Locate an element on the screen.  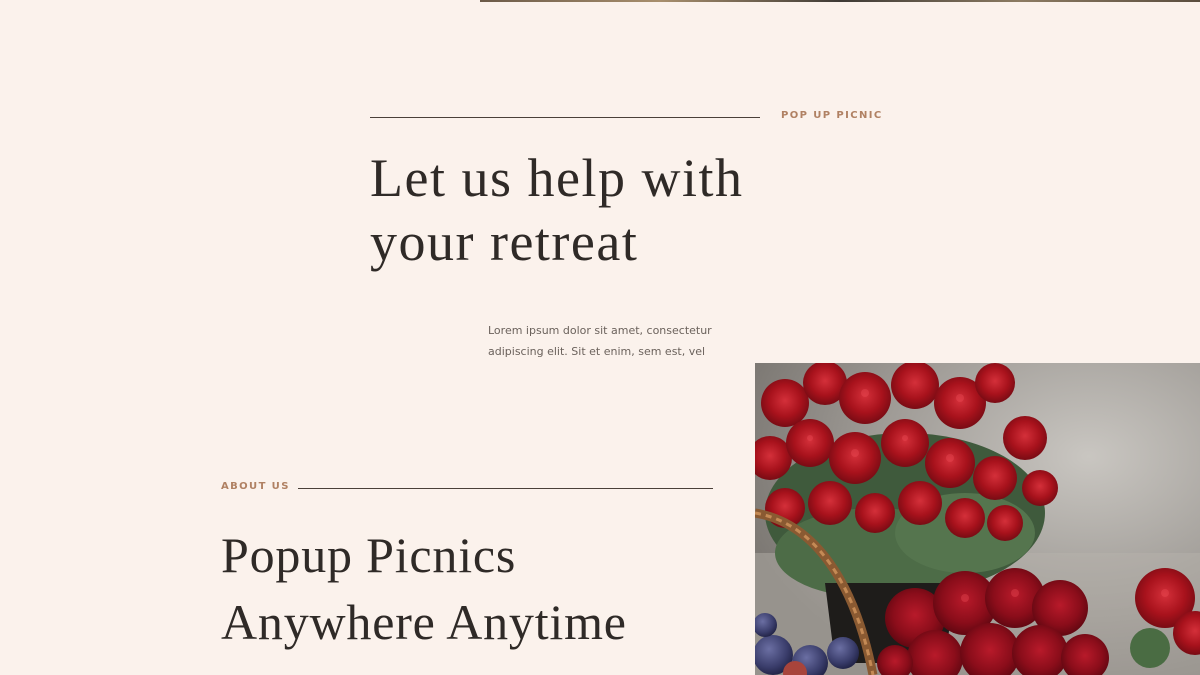
about-heading: Popup Picnics Anywhere Anytime is located at coordinates (424, 589).